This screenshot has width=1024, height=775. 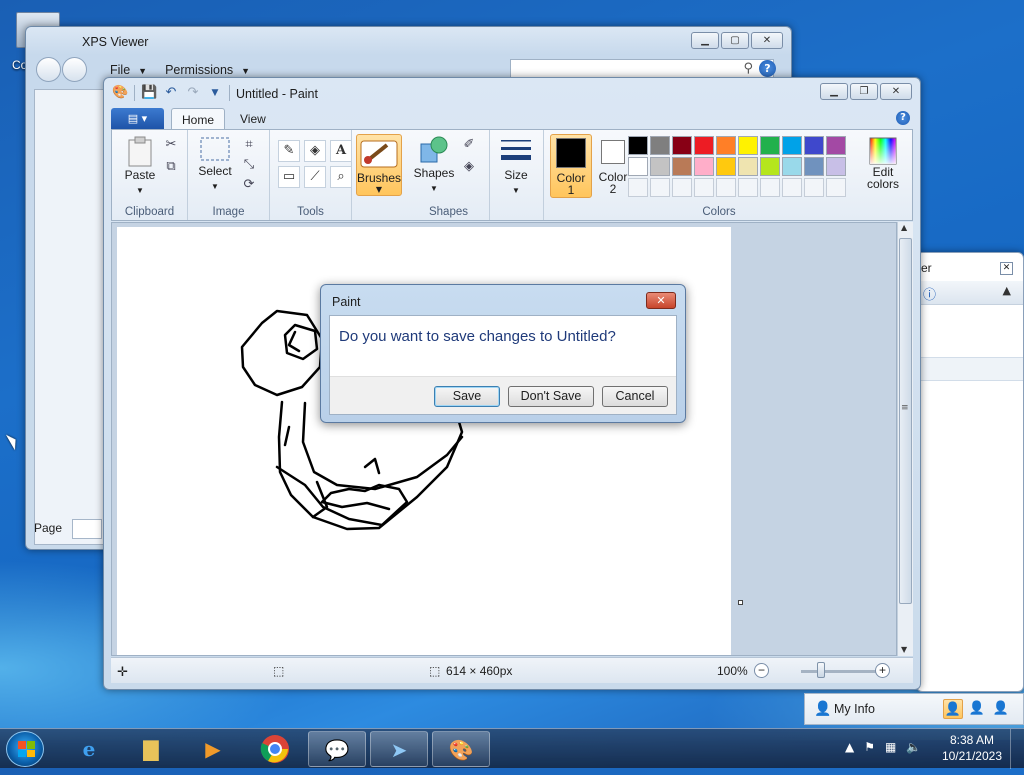 I want to click on tab-home: Home, so click(x=198, y=119).